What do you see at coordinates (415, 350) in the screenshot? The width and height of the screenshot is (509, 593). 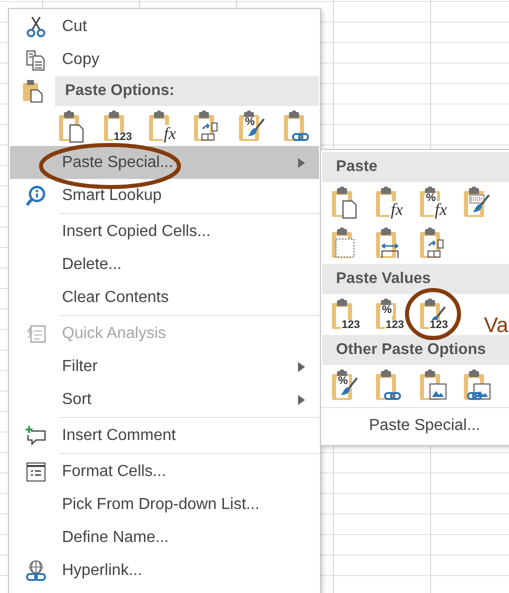 I see `section-header: Other Paste Options` at bounding box center [415, 350].